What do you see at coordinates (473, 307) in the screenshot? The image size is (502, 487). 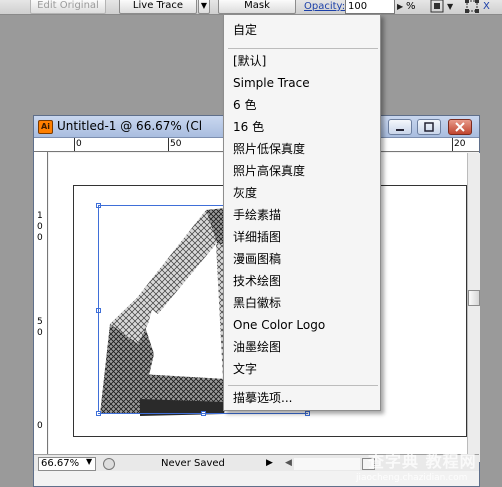 I see `vertical-scrollbar` at bounding box center [473, 307].